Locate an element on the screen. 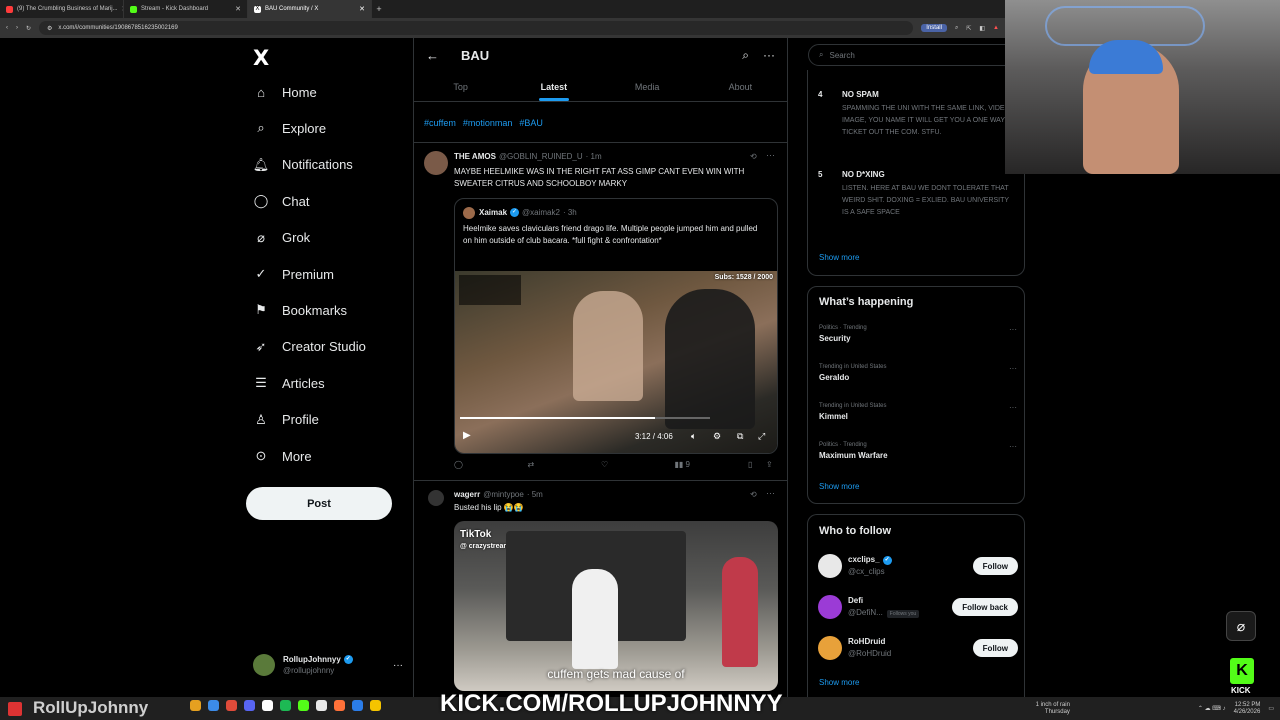  nav-item-articles: ☰ Articles is located at coordinates (288, 383).